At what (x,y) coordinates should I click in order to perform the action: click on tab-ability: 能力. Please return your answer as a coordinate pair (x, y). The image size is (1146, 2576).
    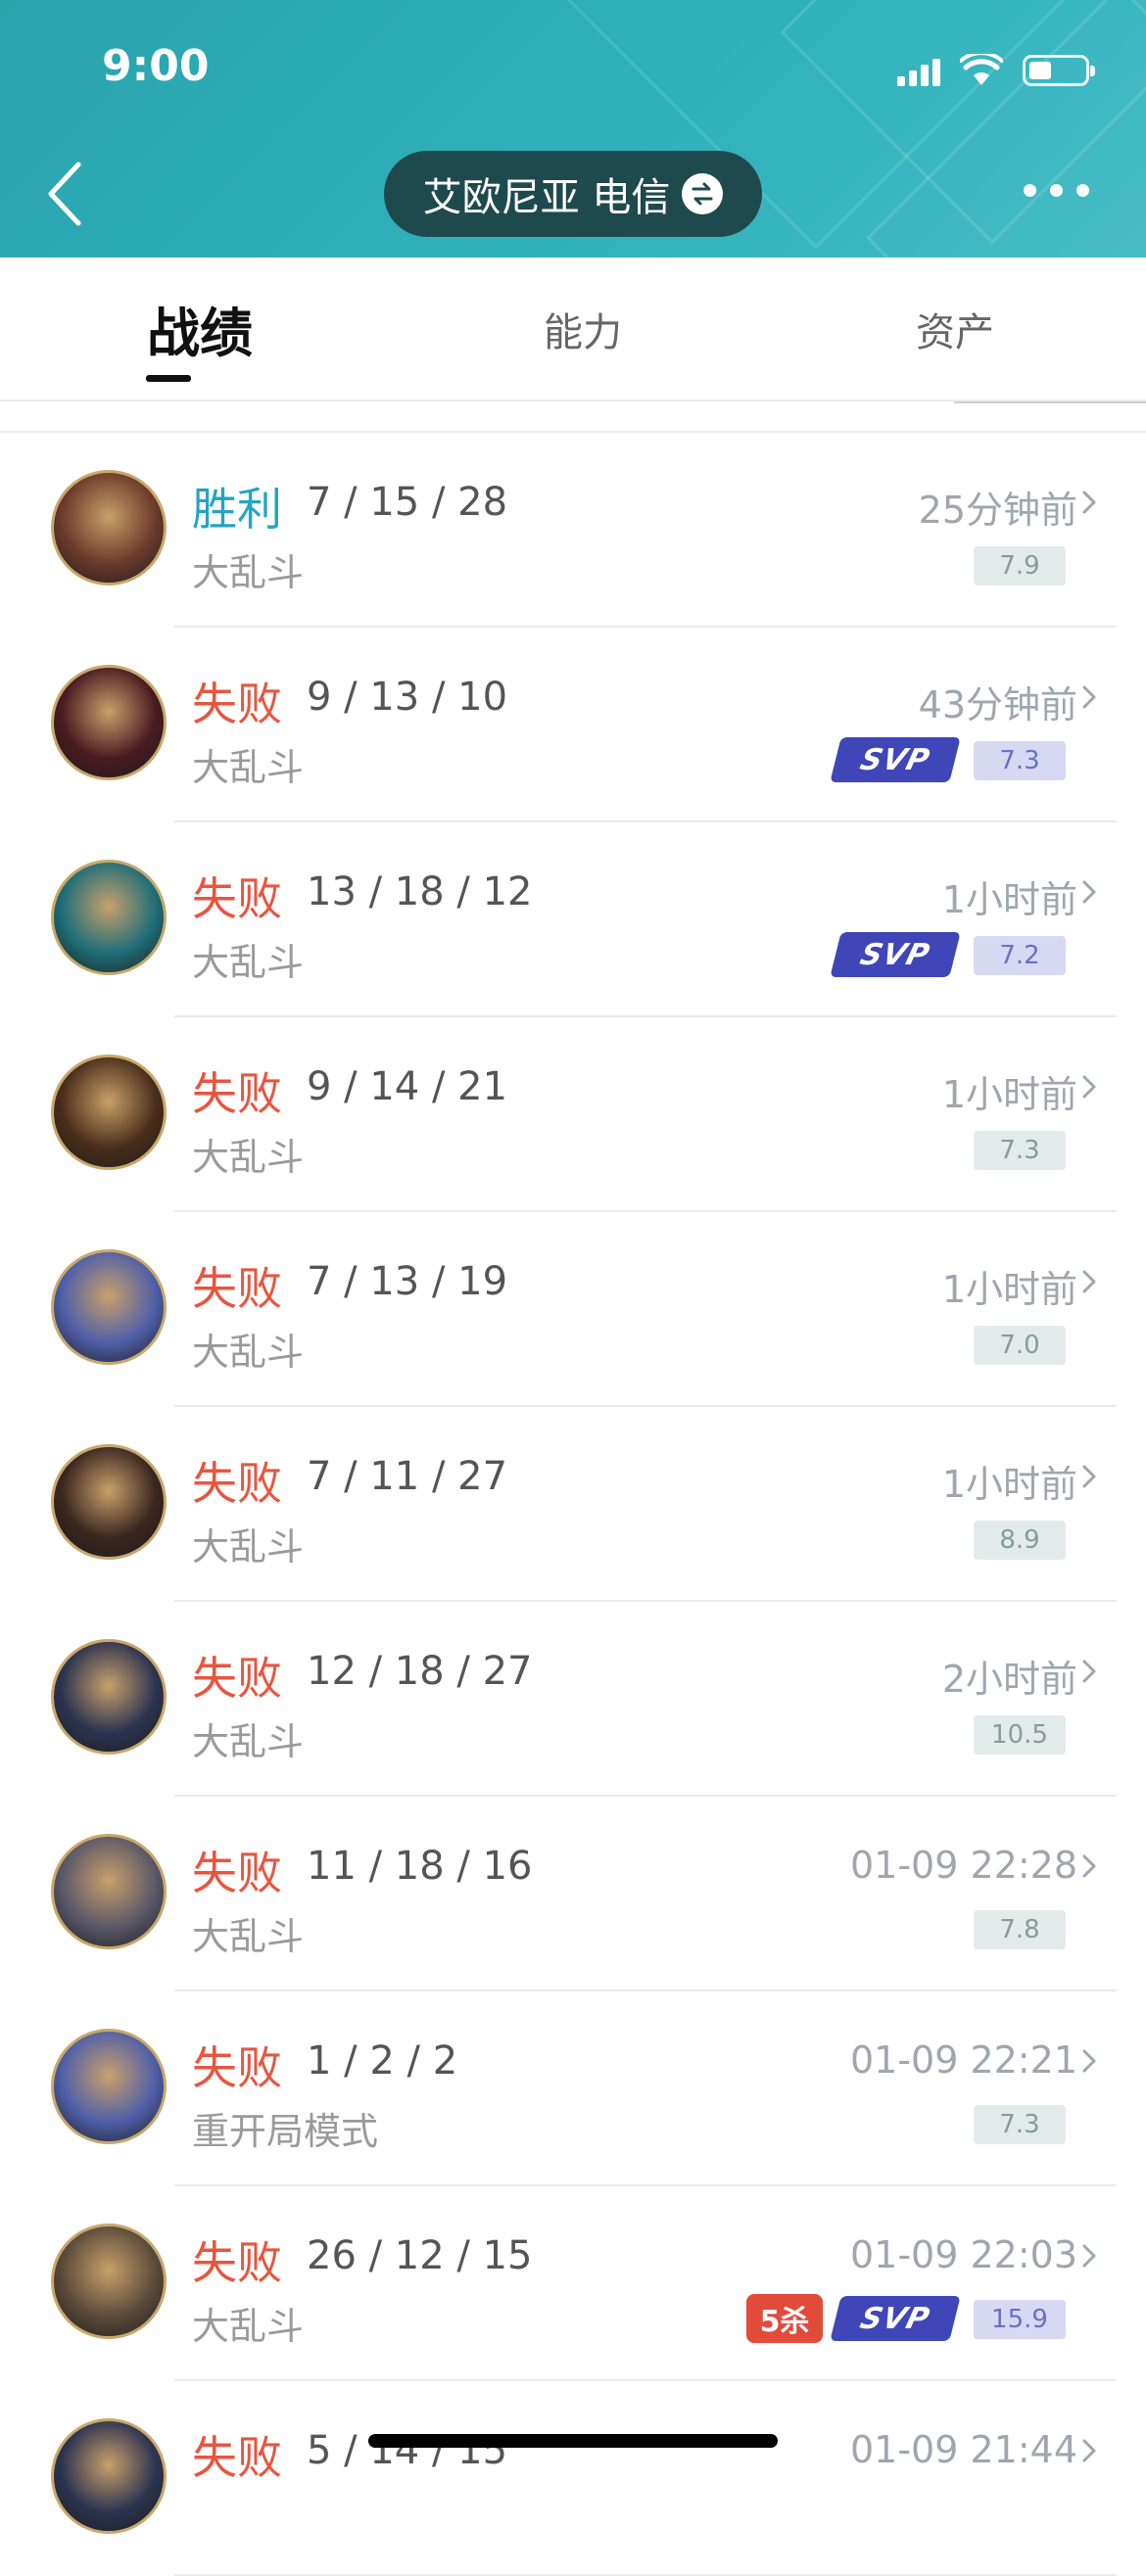
    Looking at the image, I should click on (583, 328).